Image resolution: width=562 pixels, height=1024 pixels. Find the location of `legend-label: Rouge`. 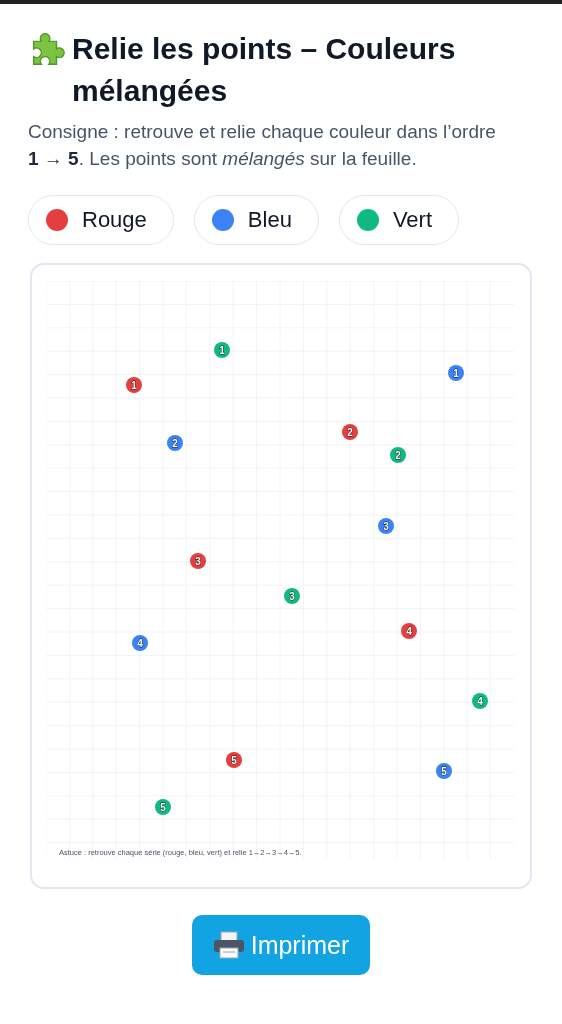

legend-label: Rouge is located at coordinates (114, 220).